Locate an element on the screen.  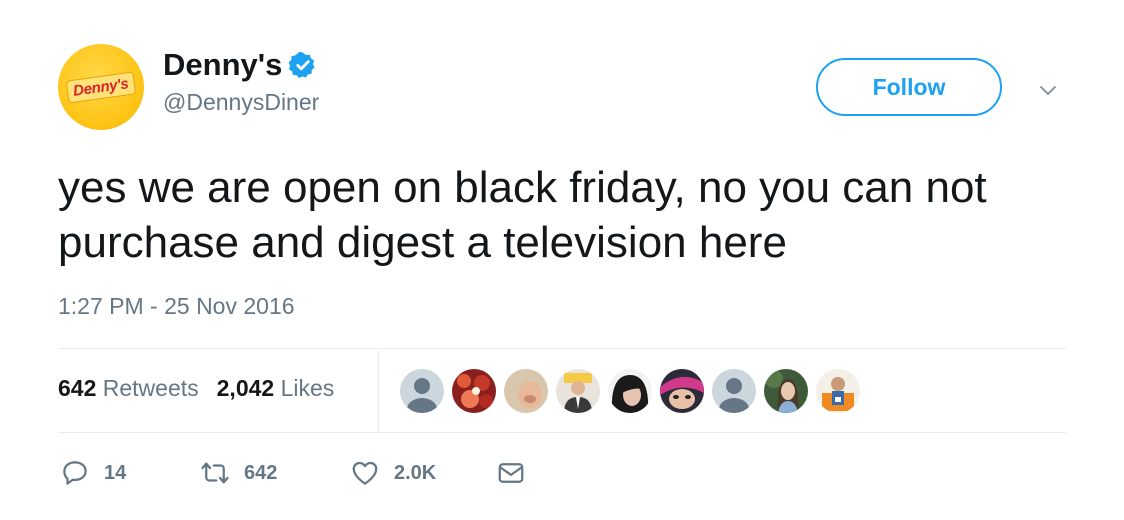
retweets-stat: 642 Retweets is located at coordinates (128, 388).